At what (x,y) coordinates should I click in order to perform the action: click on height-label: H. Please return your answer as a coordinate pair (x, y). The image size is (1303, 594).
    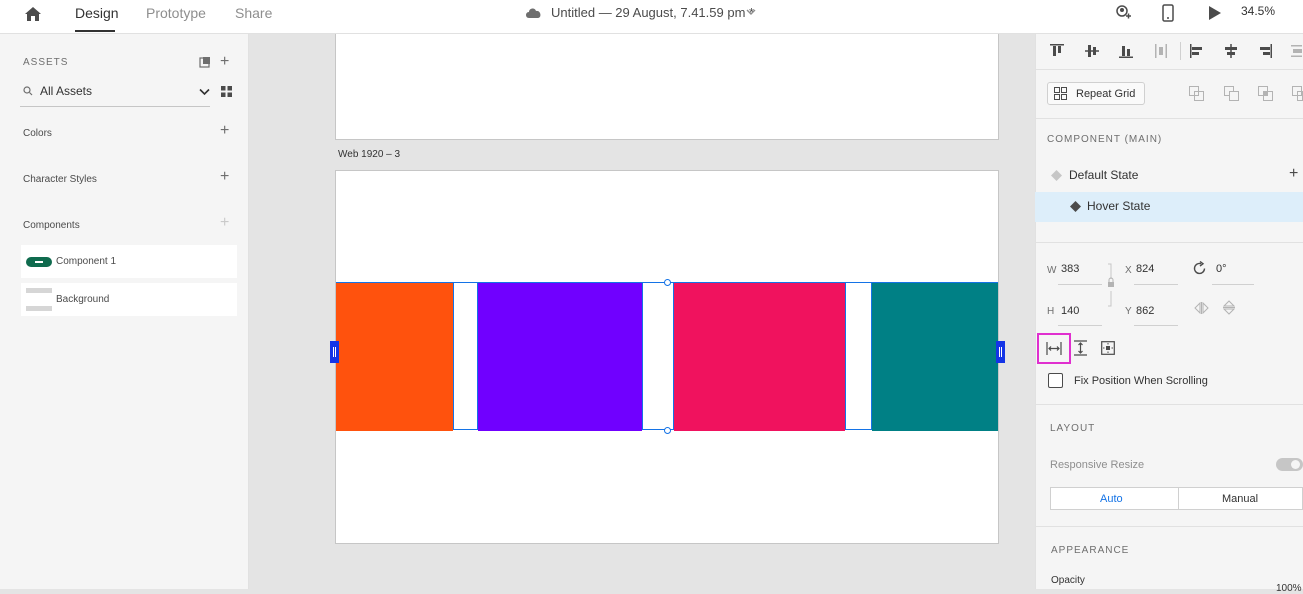
    Looking at the image, I should click on (1051, 311).